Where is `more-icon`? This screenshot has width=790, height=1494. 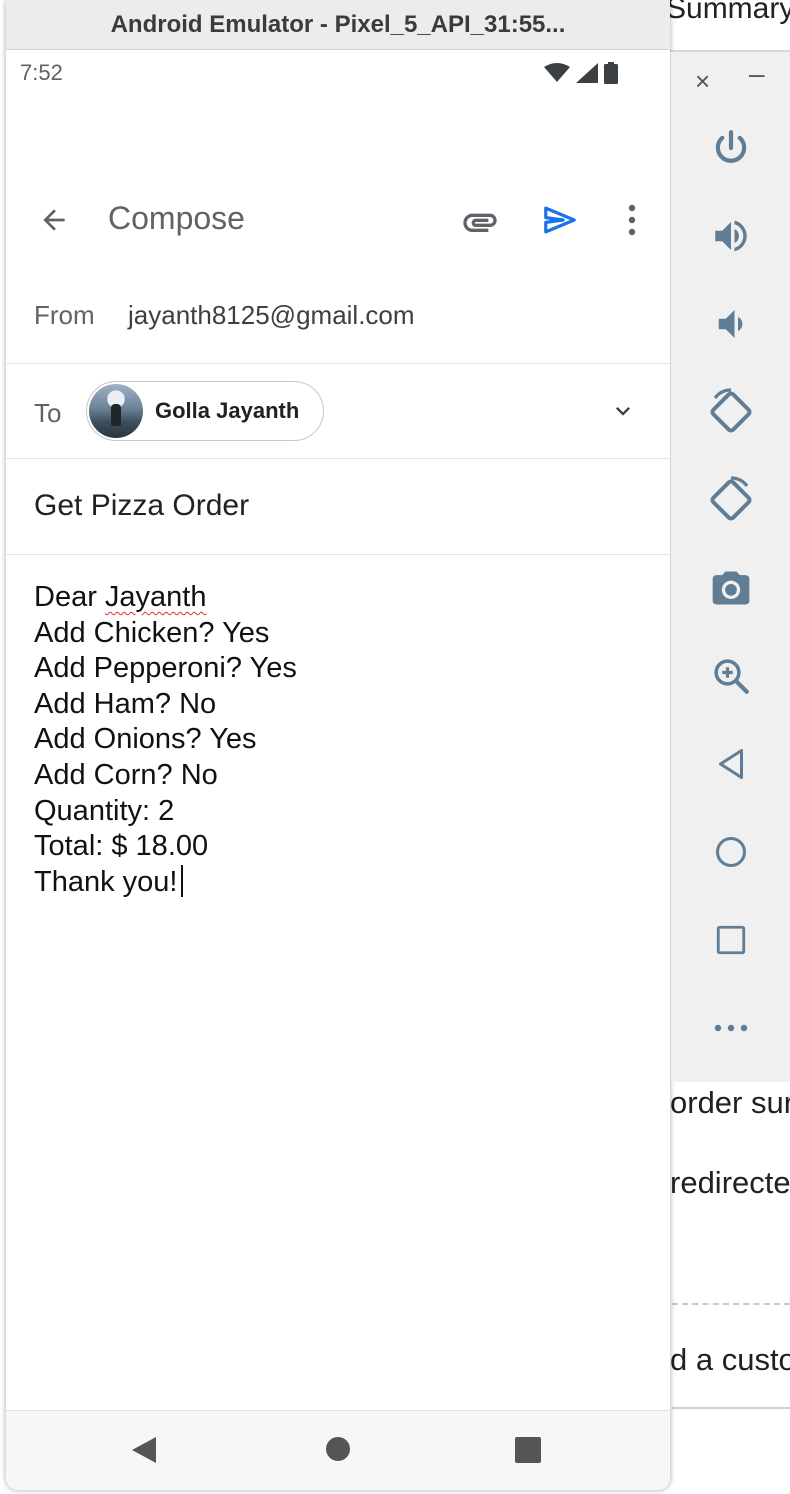
more-icon is located at coordinates (731, 1028).